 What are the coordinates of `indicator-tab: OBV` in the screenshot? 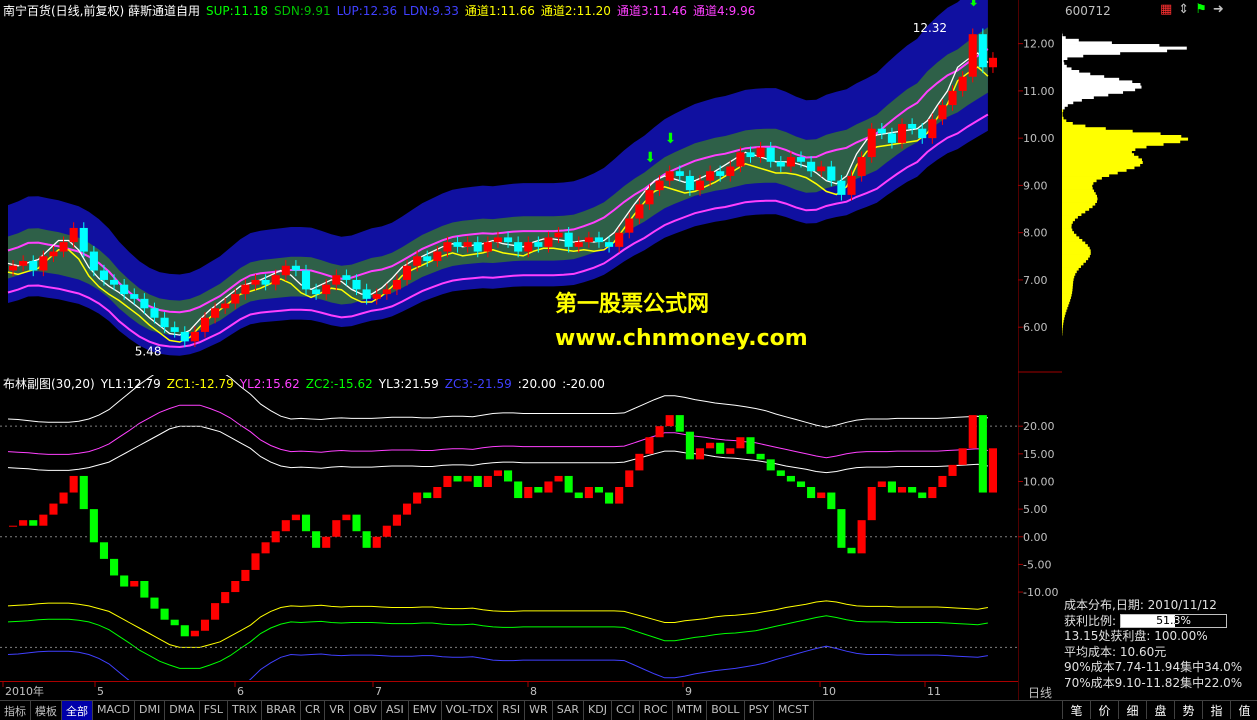 It's located at (366, 710).